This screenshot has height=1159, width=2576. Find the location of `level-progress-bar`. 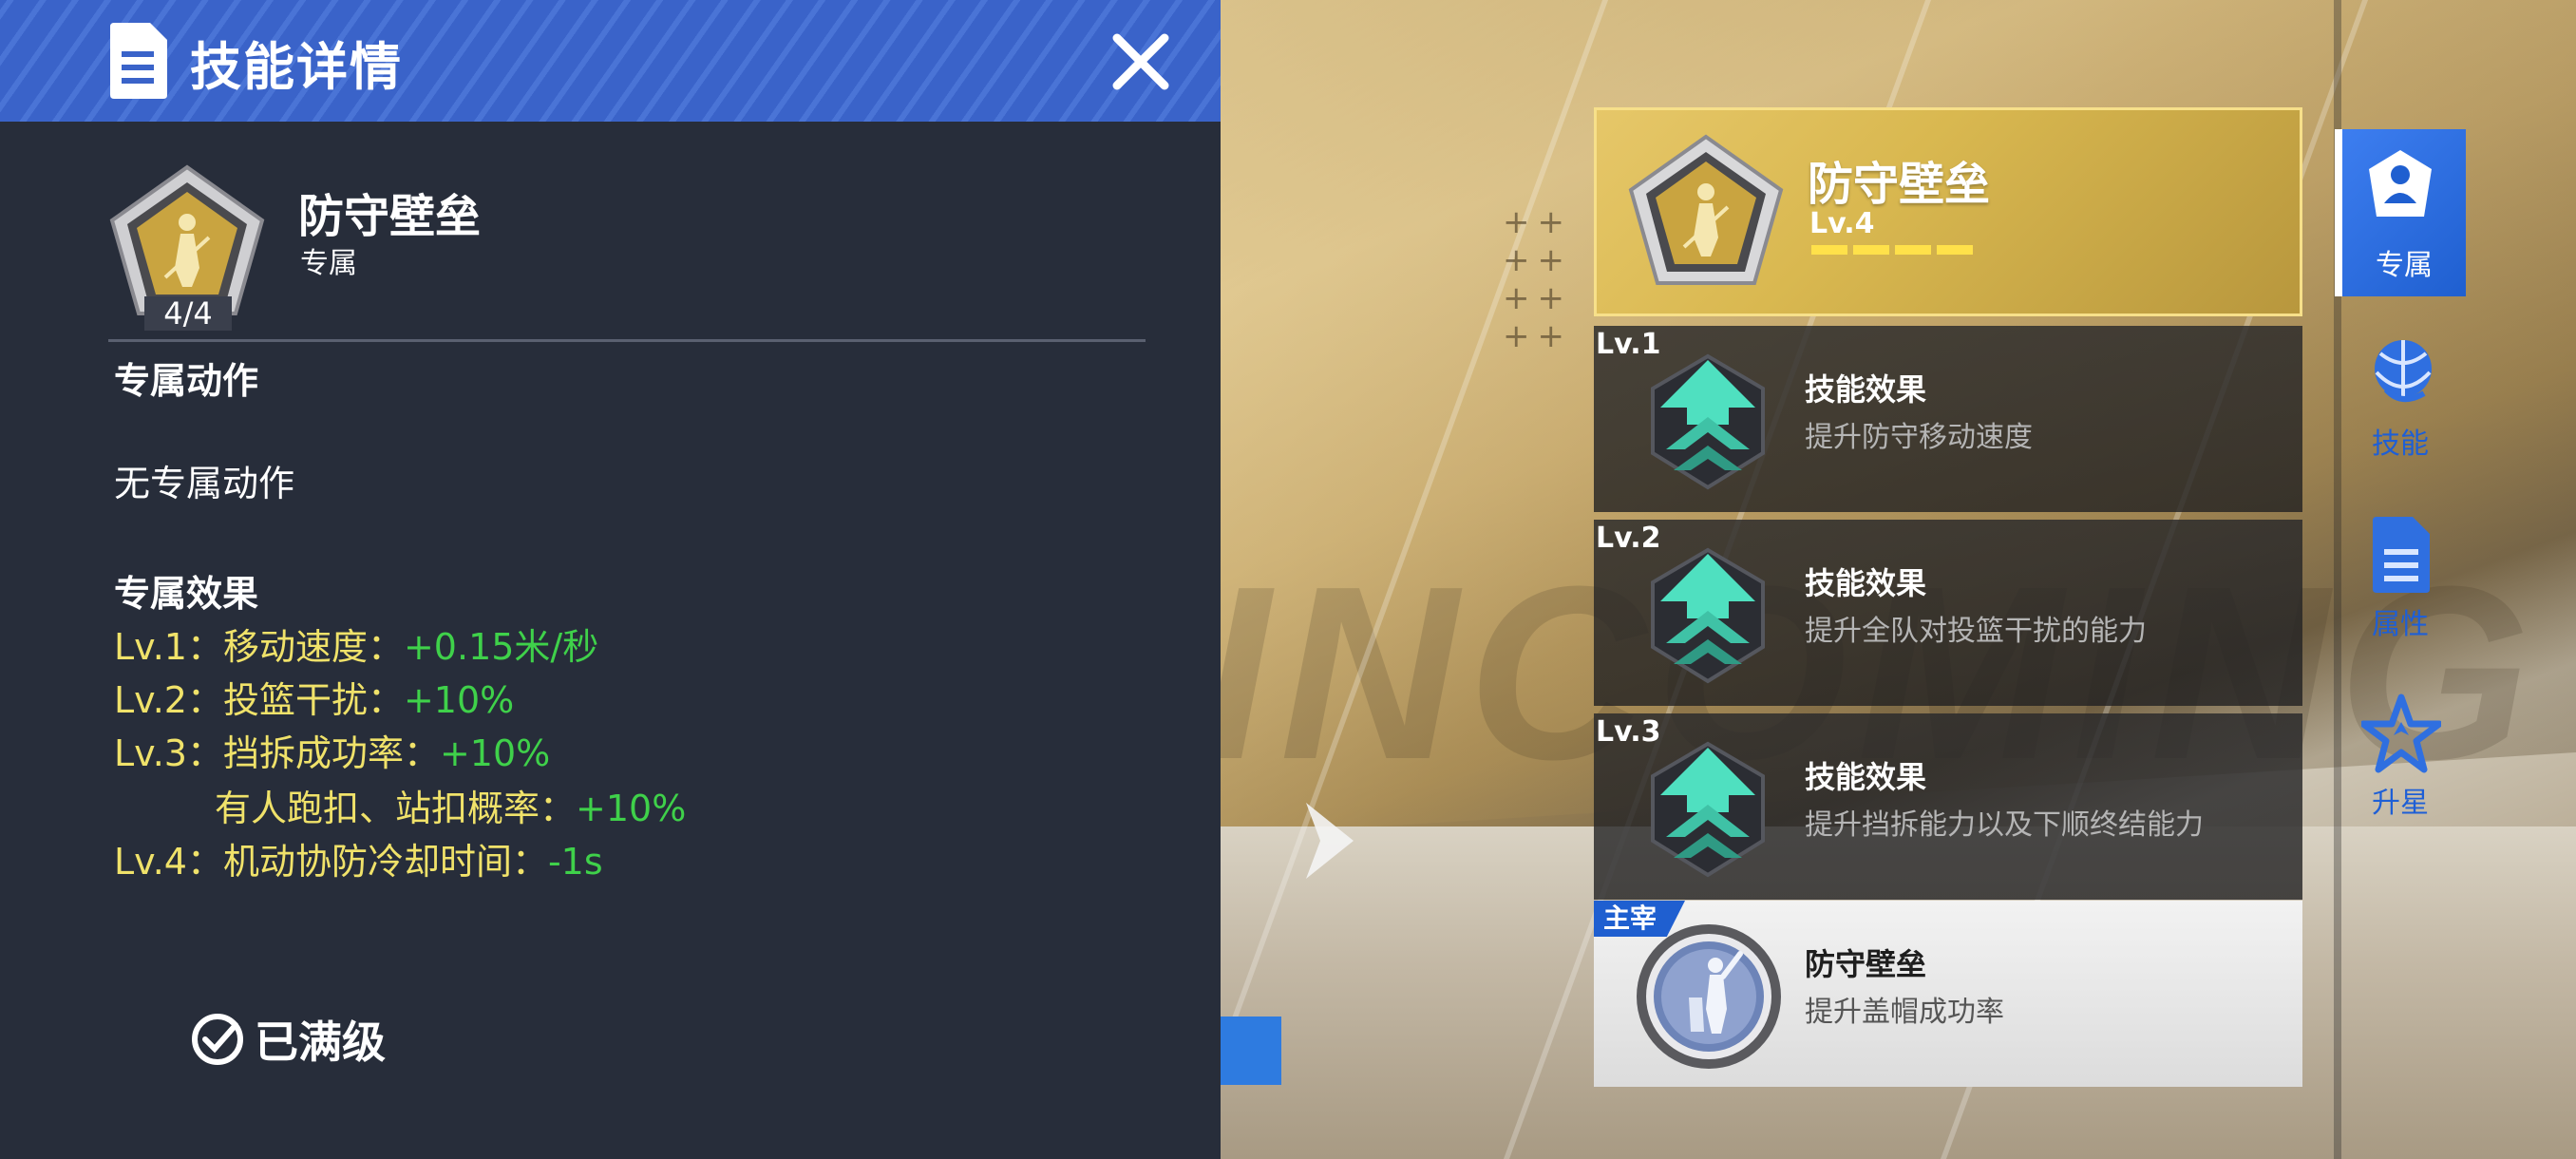

level-progress-bar is located at coordinates (1892, 250).